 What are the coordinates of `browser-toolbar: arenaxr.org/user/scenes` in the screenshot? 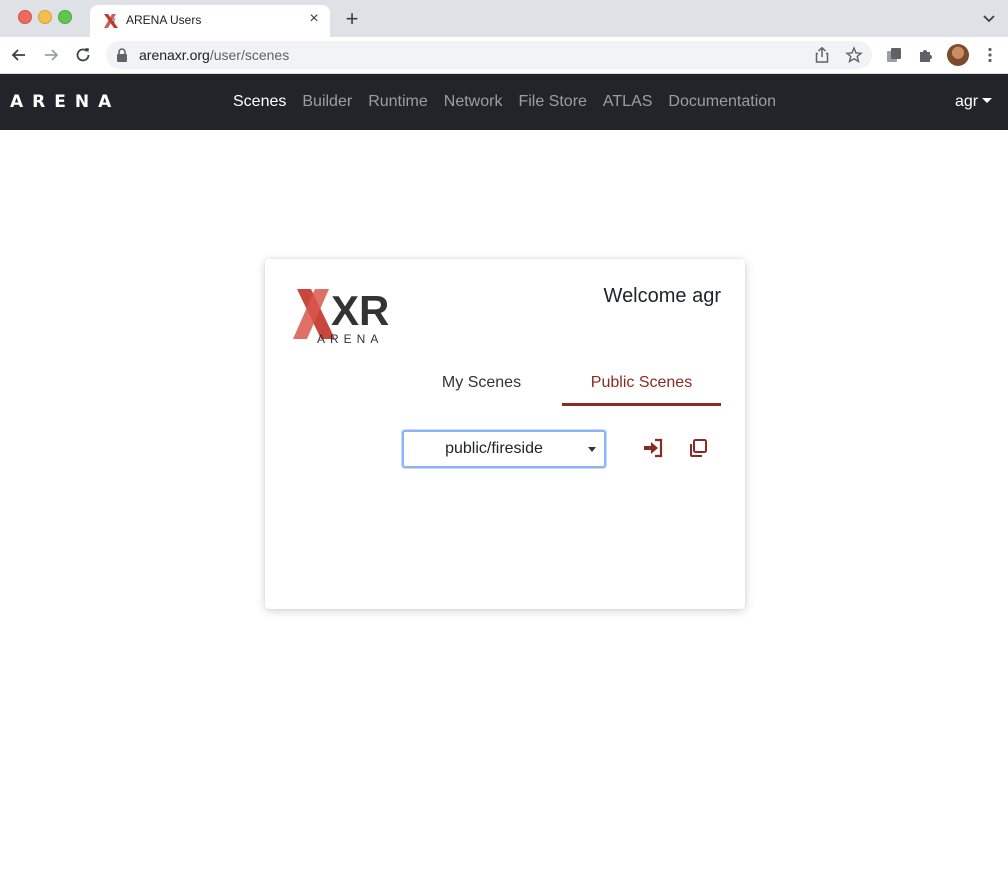 It's located at (504, 55).